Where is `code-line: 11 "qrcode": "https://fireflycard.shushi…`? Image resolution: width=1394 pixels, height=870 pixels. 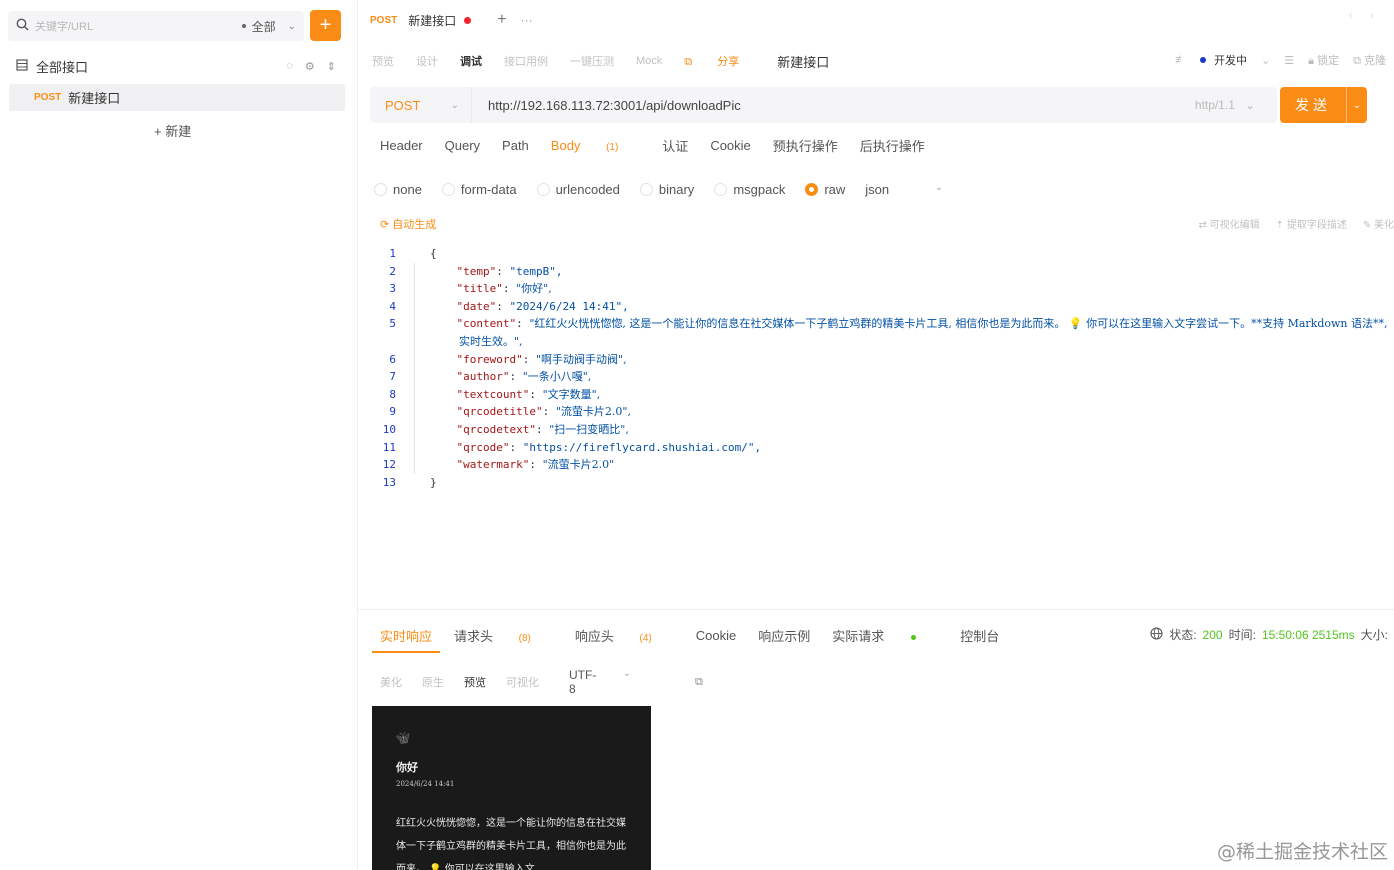
code-line: 11 "qrcode": "https://fireflycard.shushi… is located at coordinates (881, 447).